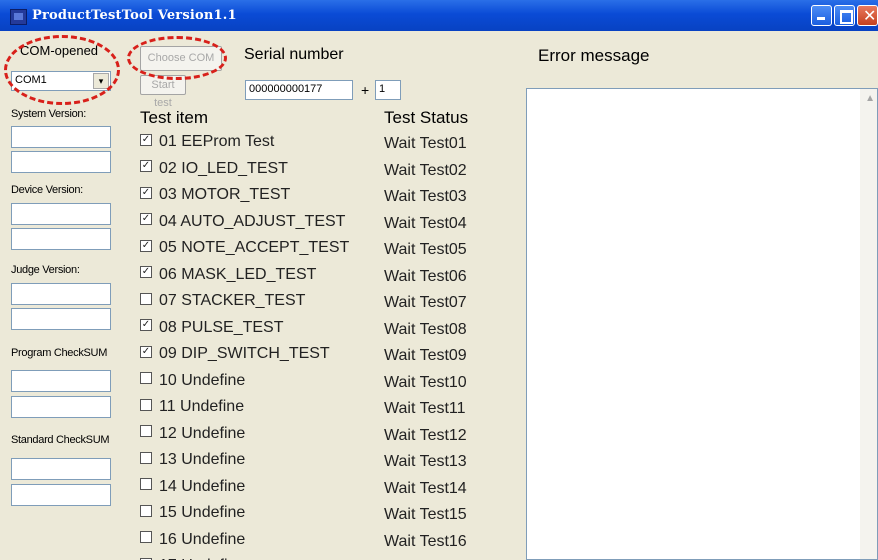 This screenshot has width=878, height=560. I want to click on test-item-label: 12 Undefine, so click(202, 433).